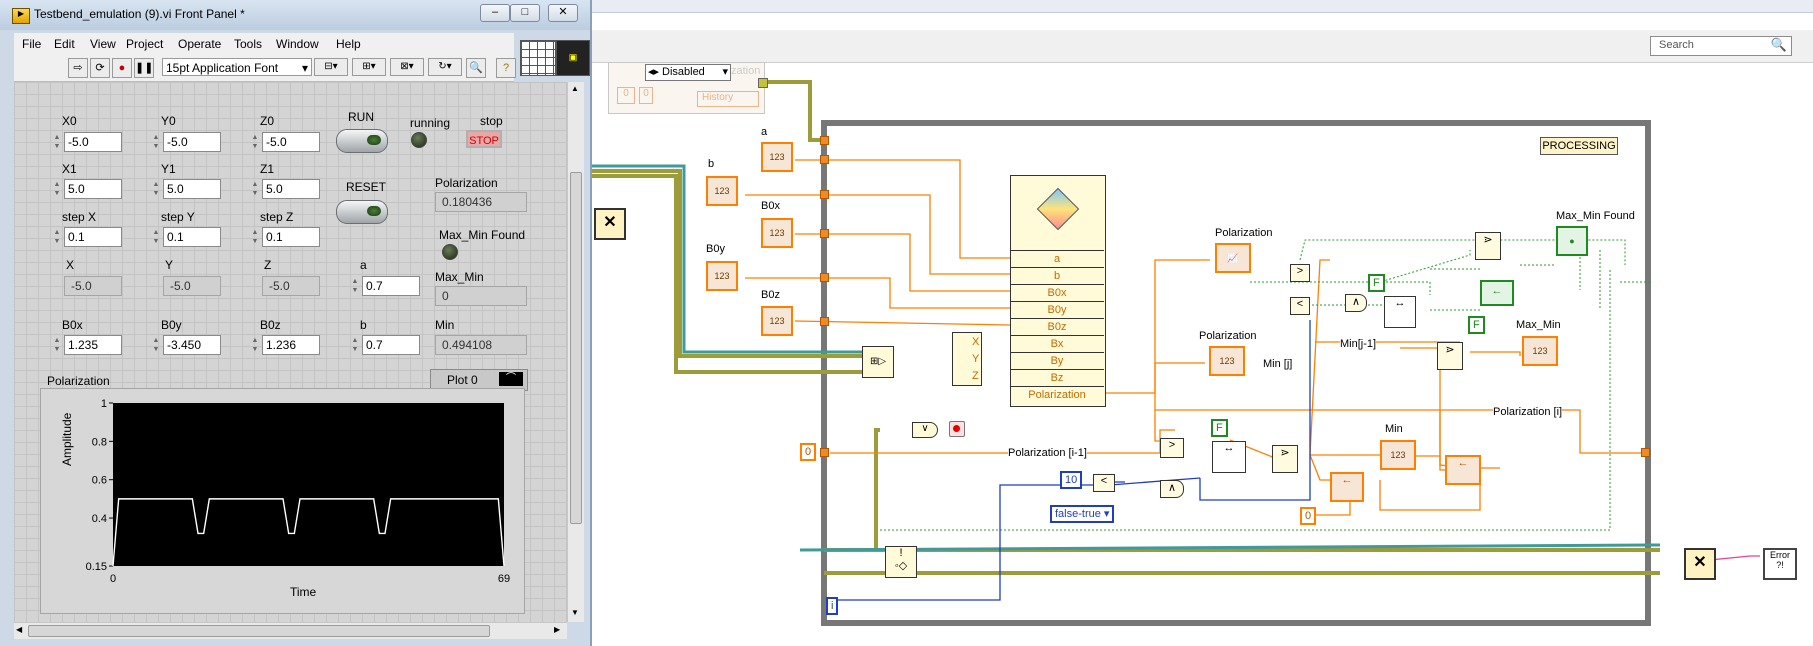 The image size is (1813, 646). Describe the element at coordinates (1700, 564) in the screenshot. I see `close-reference-icon: ✕` at that location.